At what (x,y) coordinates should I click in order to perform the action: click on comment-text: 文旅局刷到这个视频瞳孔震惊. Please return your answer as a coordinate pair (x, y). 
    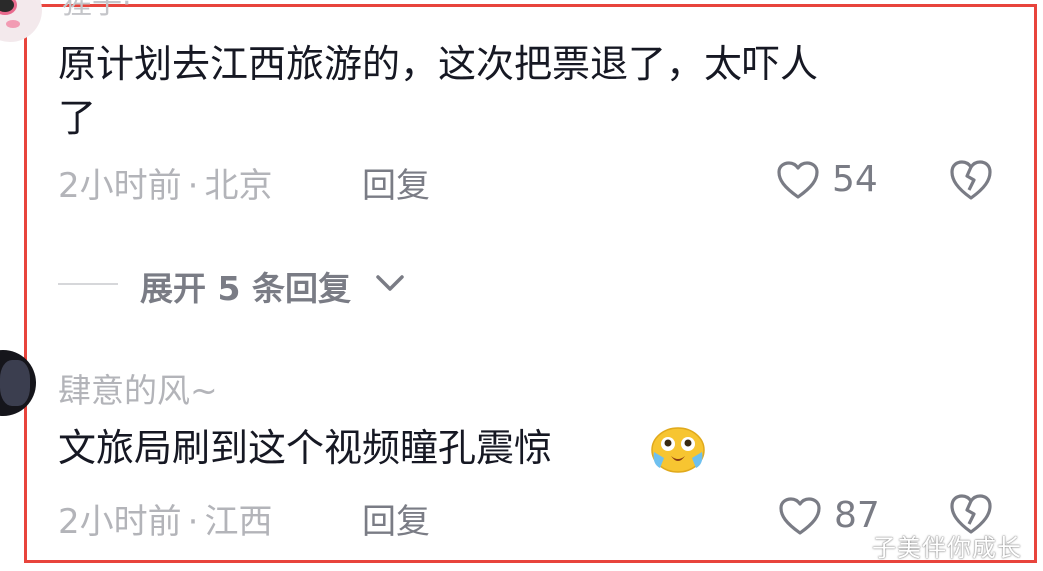
    Looking at the image, I should click on (305, 448).